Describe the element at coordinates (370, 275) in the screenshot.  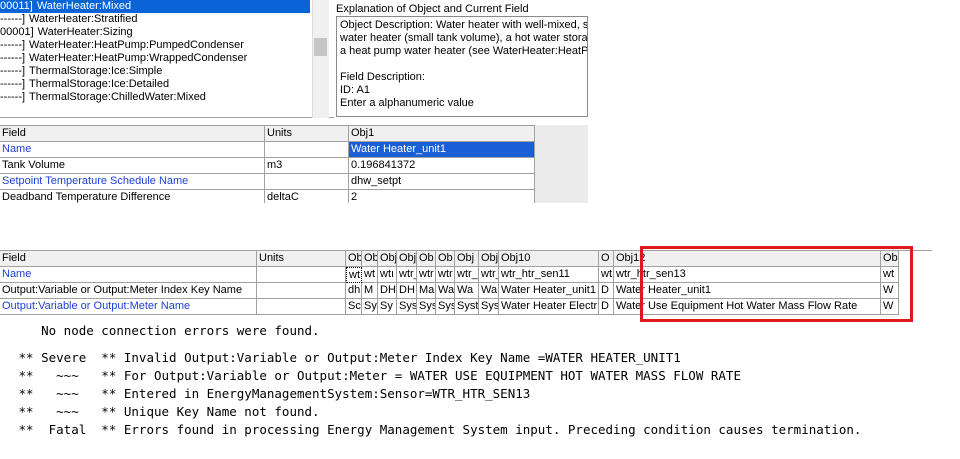
I see `obj-value-cell: wt` at that location.